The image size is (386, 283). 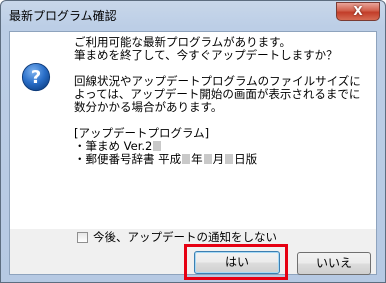 I want to click on item-postal-day: 日版, so click(x=246, y=159).